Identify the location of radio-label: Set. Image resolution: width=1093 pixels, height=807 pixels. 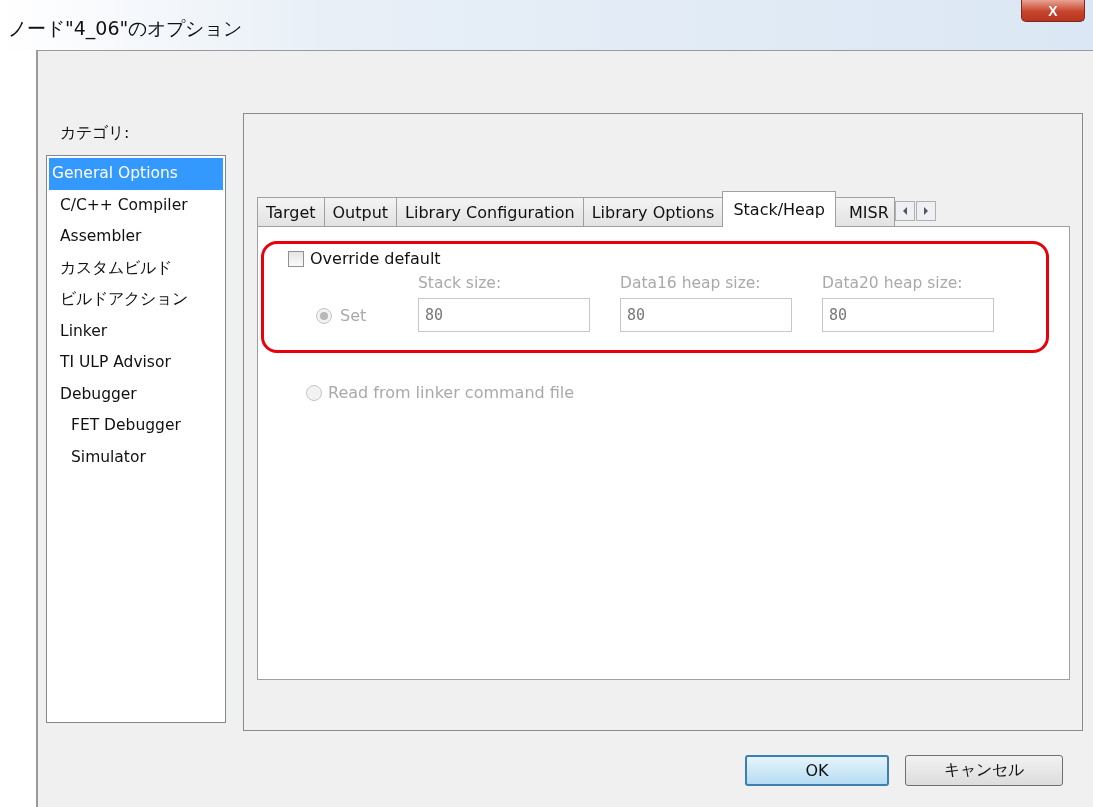
(353, 315).